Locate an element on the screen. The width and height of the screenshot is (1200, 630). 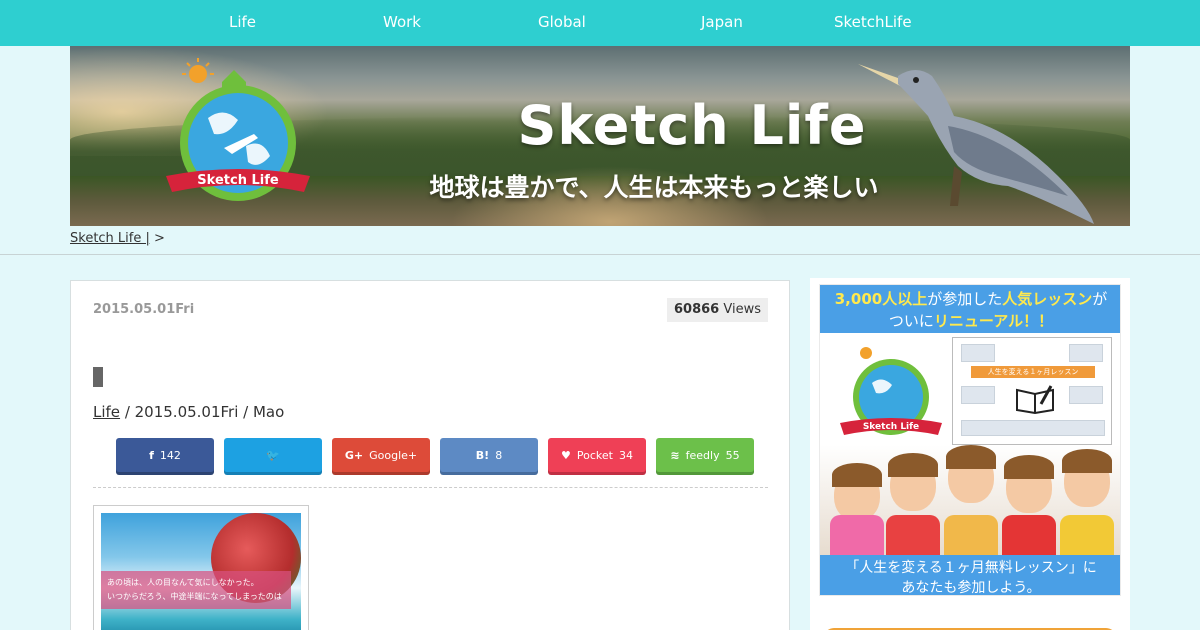
pocket-label: Pocket is located at coordinates (594, 455).